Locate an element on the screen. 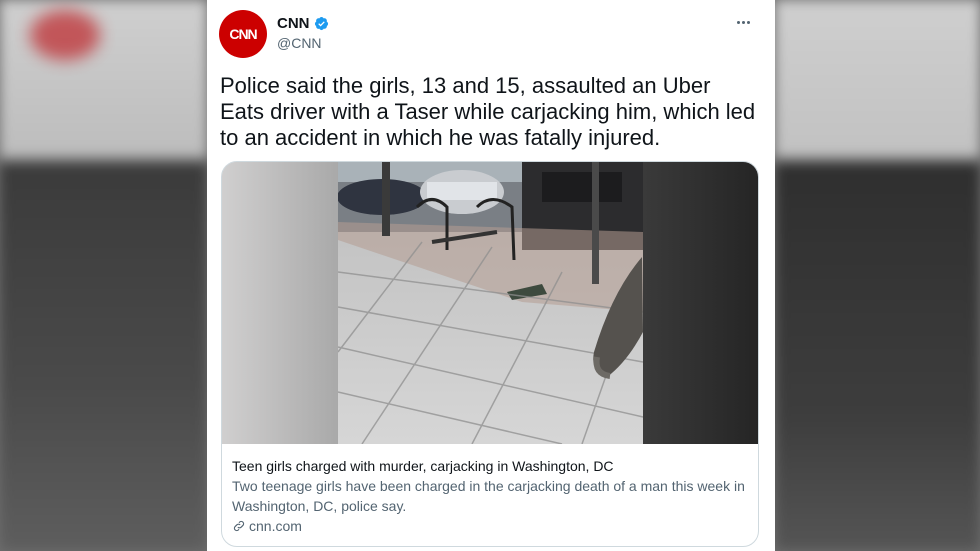 The image size is (980, 551). user-handle: @CNN is located at coordinates (299, 43).